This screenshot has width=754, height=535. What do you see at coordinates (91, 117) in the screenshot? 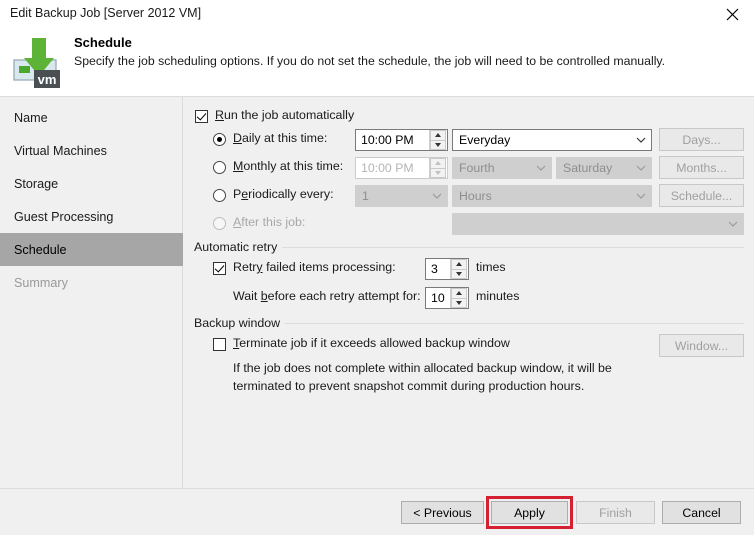
I see `sidebar-item-name: Name` at bounding box center [91, 117].